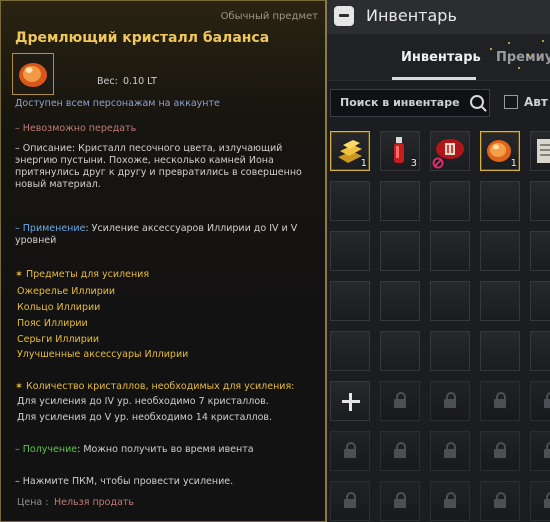 This screenshot has width=550, height=522. Describe the element at coordinates (142, 38) in the screenshot. I see `item-name: Дремлющий кристалл баланса` at that location.